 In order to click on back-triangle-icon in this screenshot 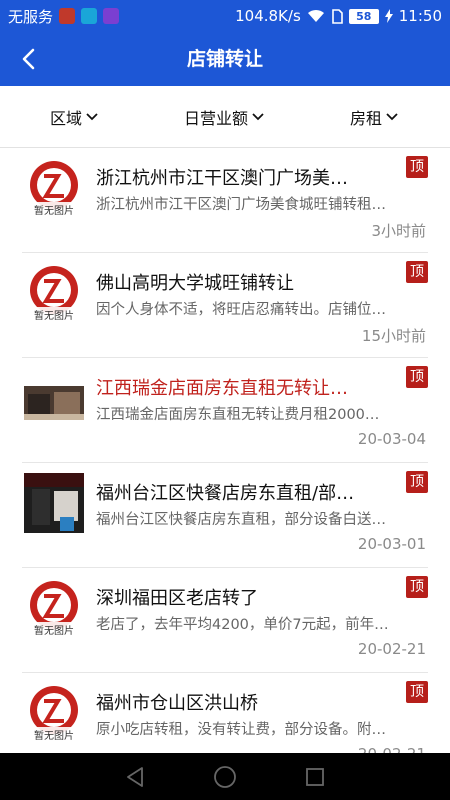, I will do `click(135, 776)`.